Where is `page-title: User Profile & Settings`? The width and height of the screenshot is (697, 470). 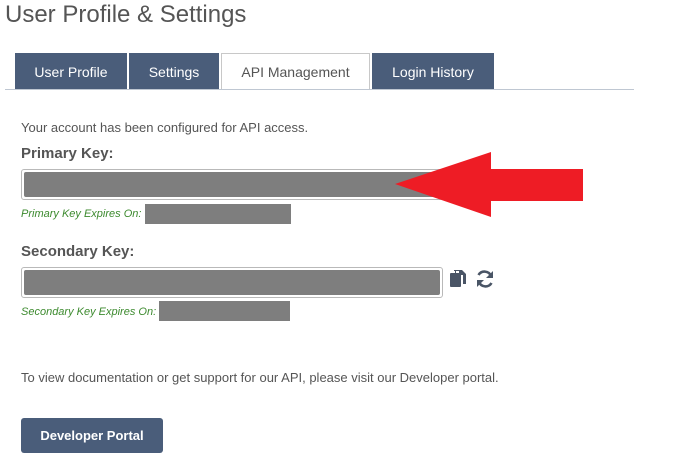 page-title: User Profile & Settings is located at coordinates (126, 14).